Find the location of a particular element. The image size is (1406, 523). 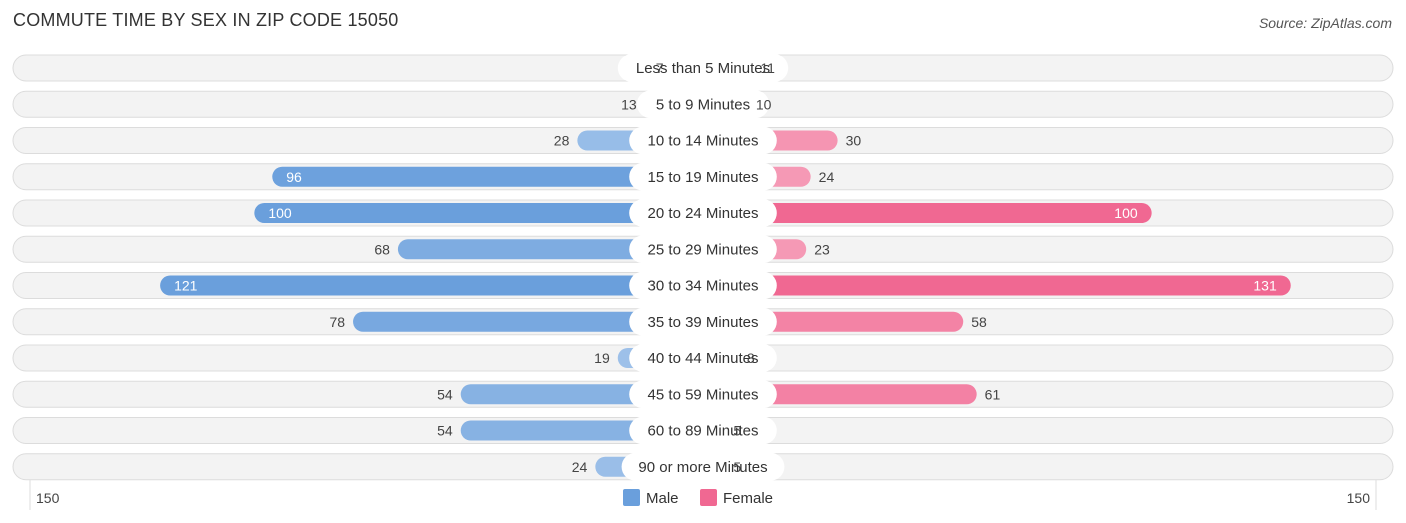

category-label: 90 or more Minutes is located at coordinates (702, 467).